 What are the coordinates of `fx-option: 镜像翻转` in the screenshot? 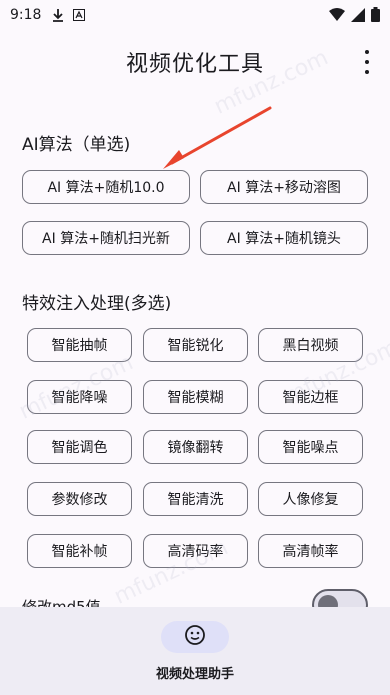 It's located at (195, 447).